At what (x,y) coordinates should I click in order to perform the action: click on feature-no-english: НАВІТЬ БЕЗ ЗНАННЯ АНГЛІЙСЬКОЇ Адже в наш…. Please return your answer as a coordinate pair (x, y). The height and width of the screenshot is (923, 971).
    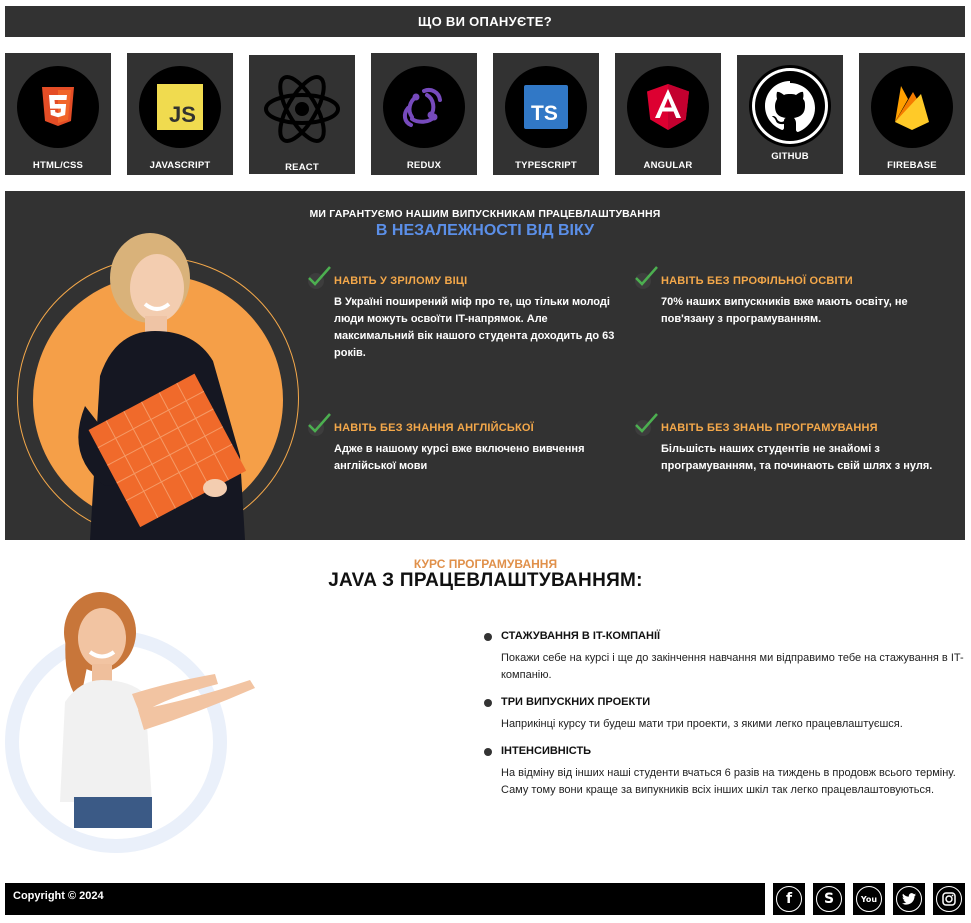
    Looking at the image, I should click on (471, 444).